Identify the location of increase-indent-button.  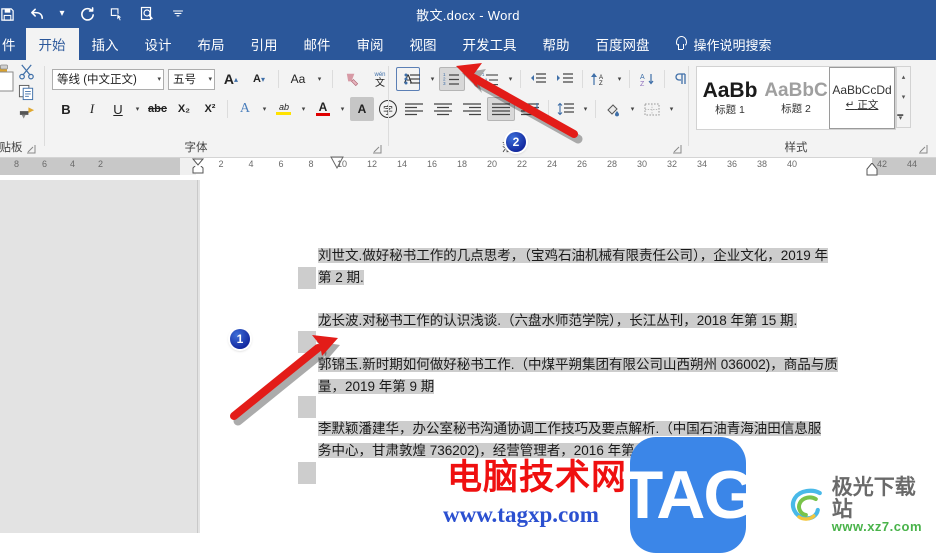
(565, 79).